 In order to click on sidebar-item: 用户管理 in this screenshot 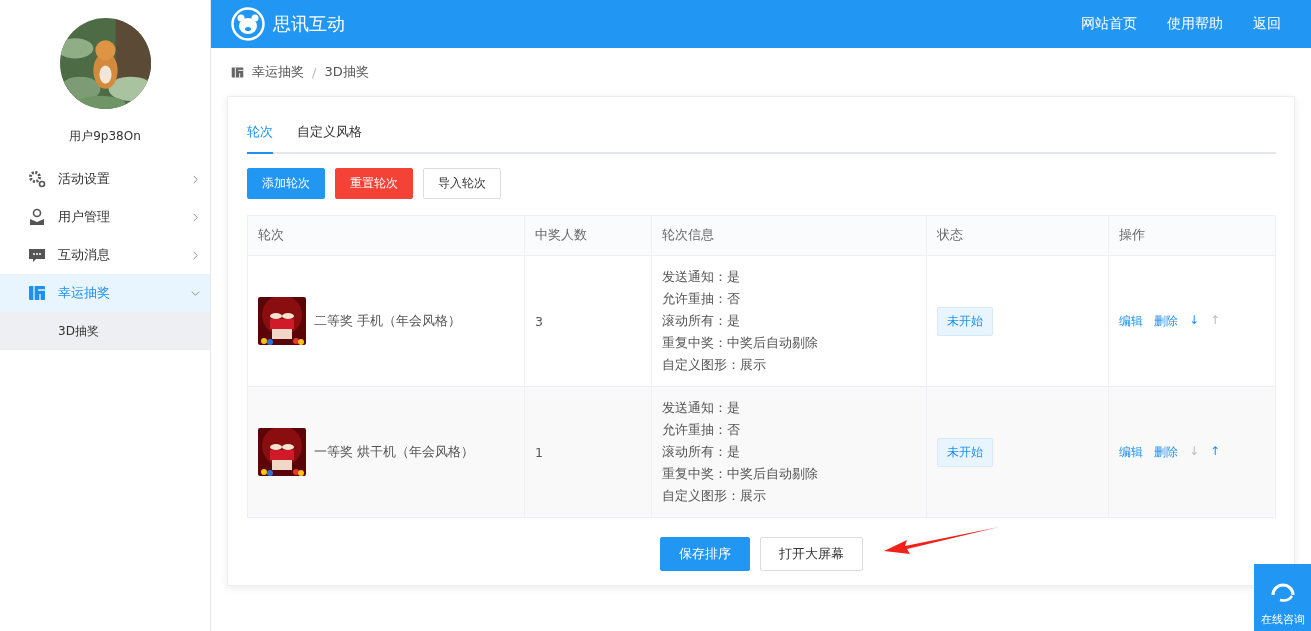, I will do `click(105, 217)`.